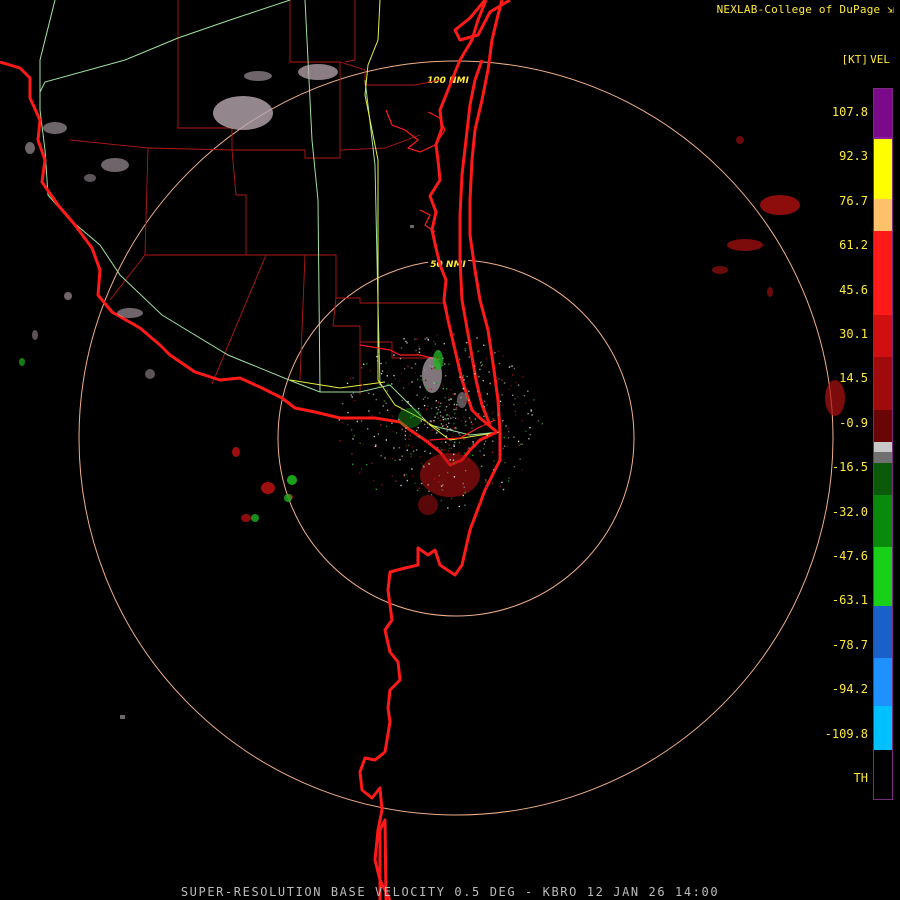 The image size is (900, 900). Describe the element at coordinates (853, 422) in the screenshot. I see `legend-value: -0.9` at that location.